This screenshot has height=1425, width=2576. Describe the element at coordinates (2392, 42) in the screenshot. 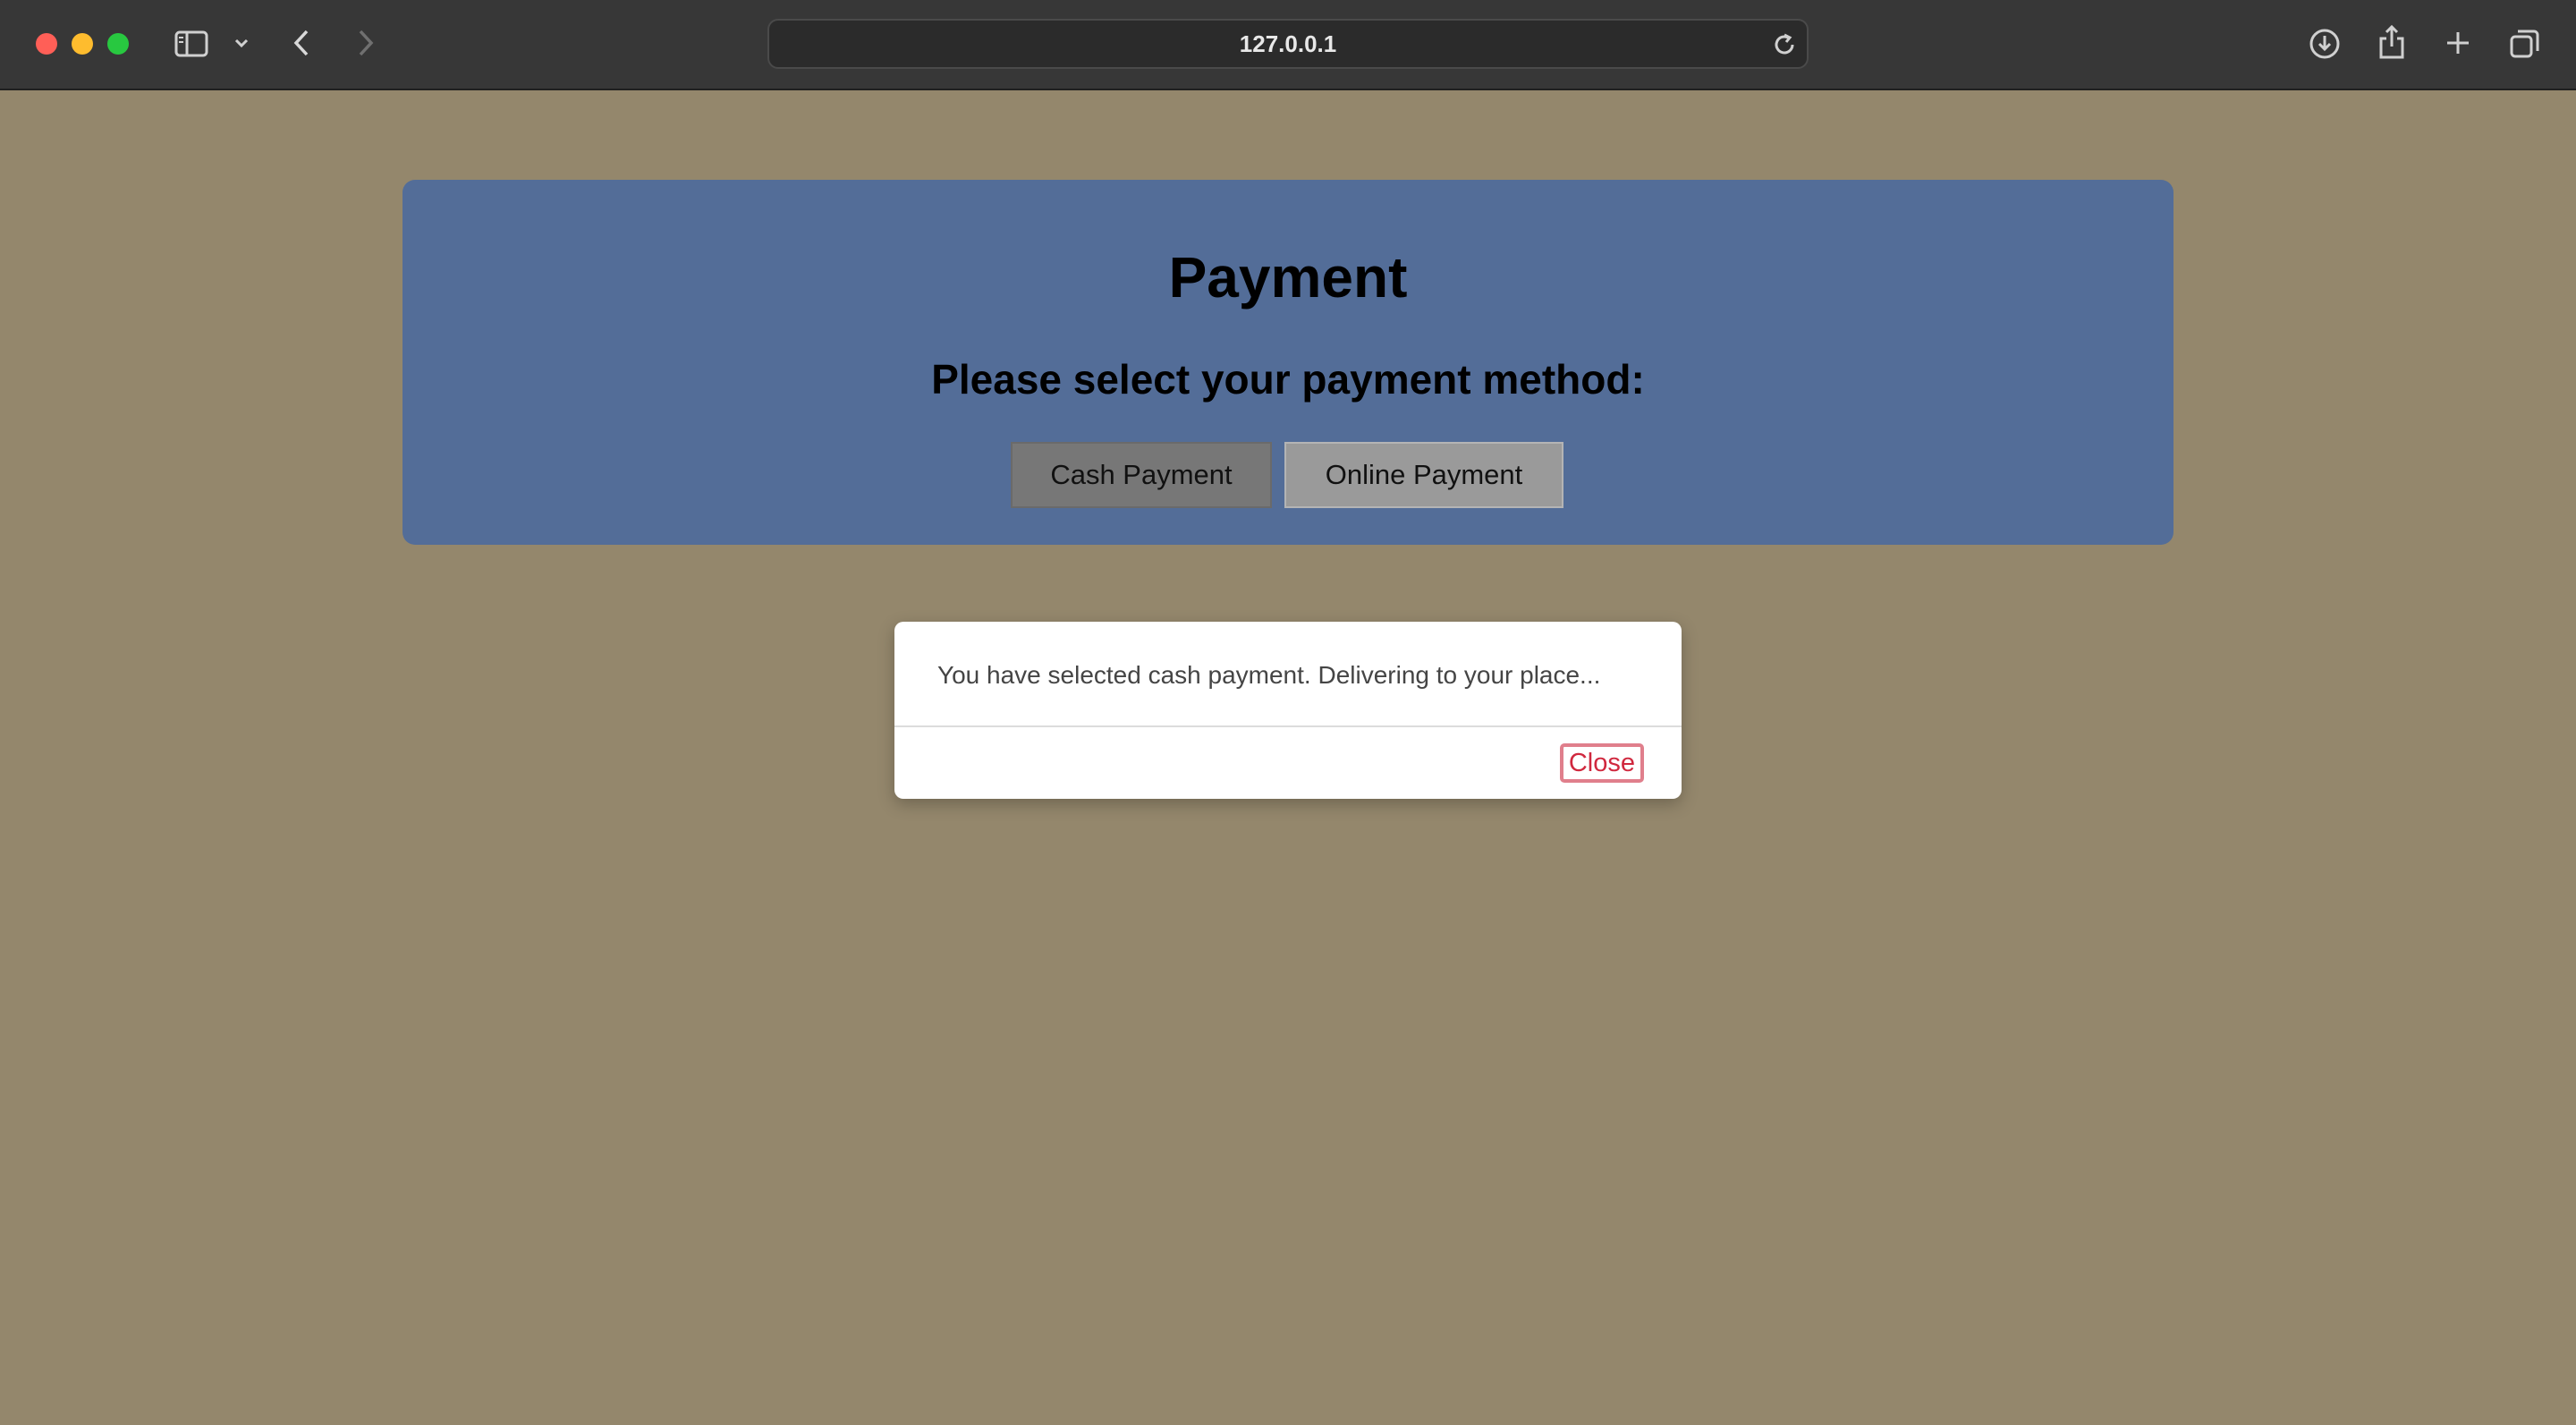

I see `share-icon` at that location.